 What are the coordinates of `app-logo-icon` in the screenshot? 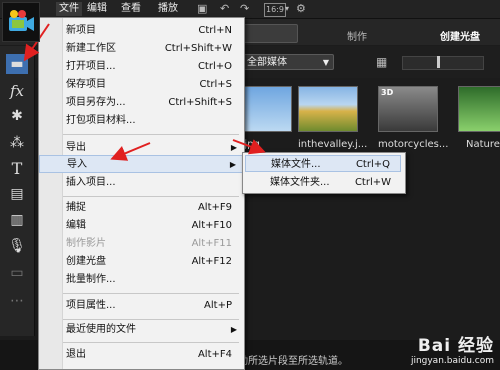 It's located at (21, 20).